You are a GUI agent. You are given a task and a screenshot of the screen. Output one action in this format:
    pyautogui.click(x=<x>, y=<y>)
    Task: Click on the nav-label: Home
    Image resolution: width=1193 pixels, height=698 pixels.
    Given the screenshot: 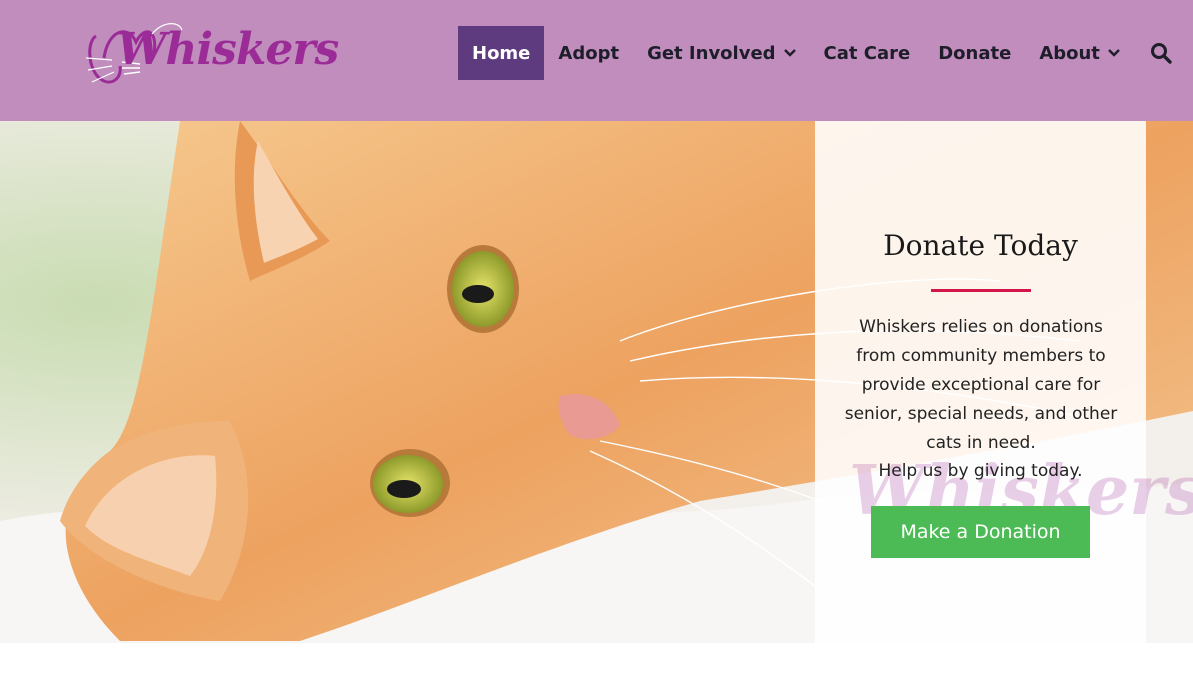 What is the action you would take?
    pyautogui.click(x=501, y=53)
    